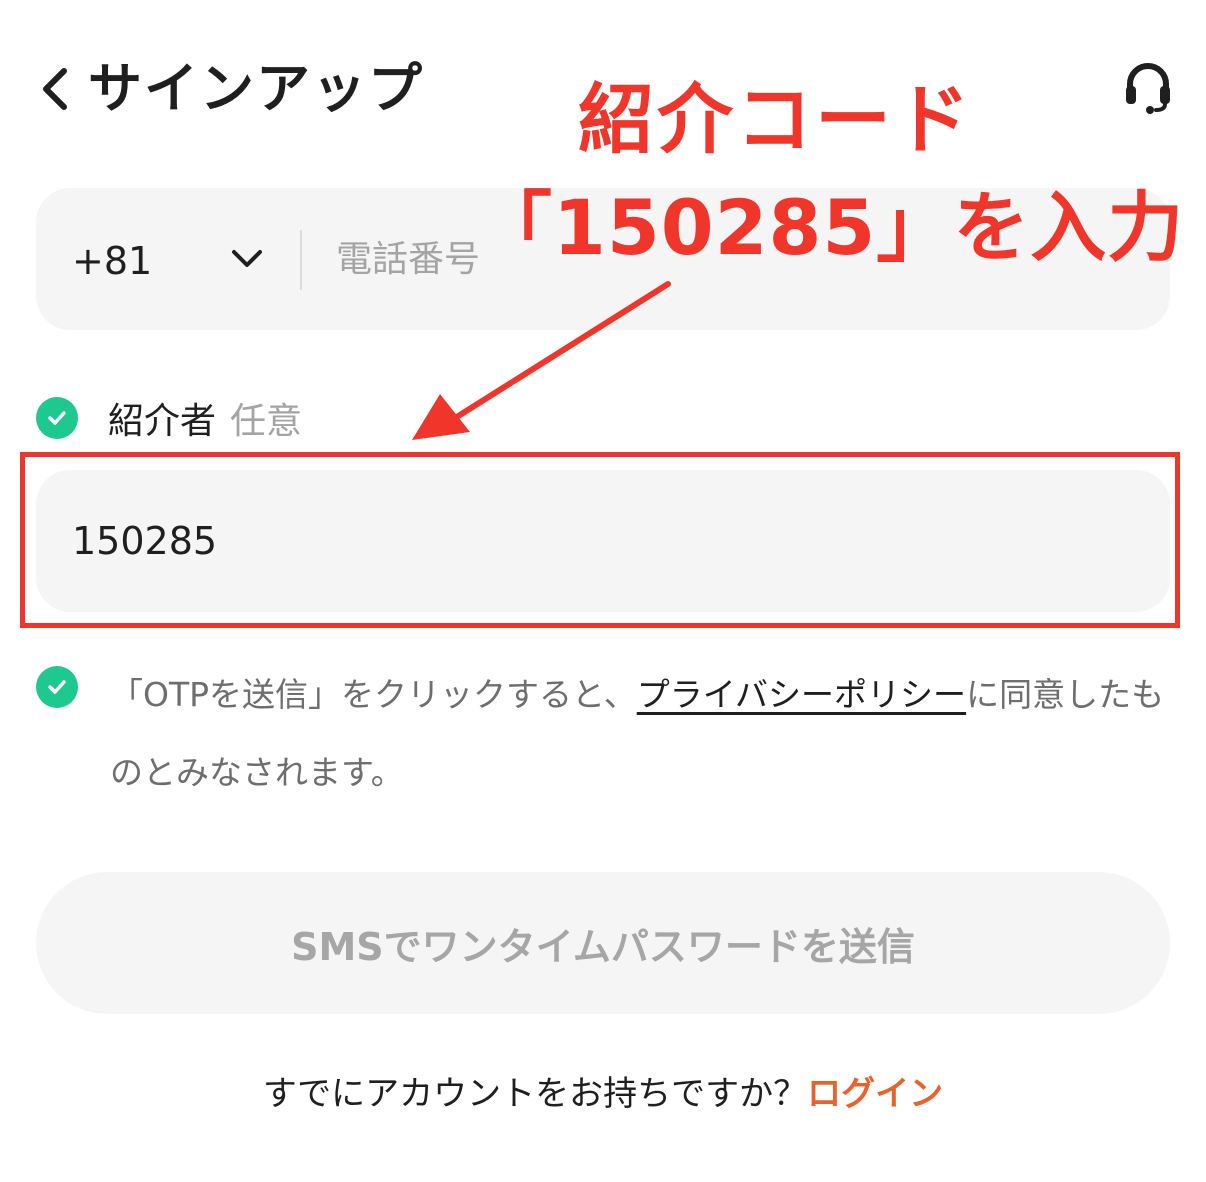 The width and height of the screenshot is (1206, 1182). What do you see at coordinates (162, 421) in the screenshot?
I see `referrer-label: 紹介者` at bounding box center [162, 421].